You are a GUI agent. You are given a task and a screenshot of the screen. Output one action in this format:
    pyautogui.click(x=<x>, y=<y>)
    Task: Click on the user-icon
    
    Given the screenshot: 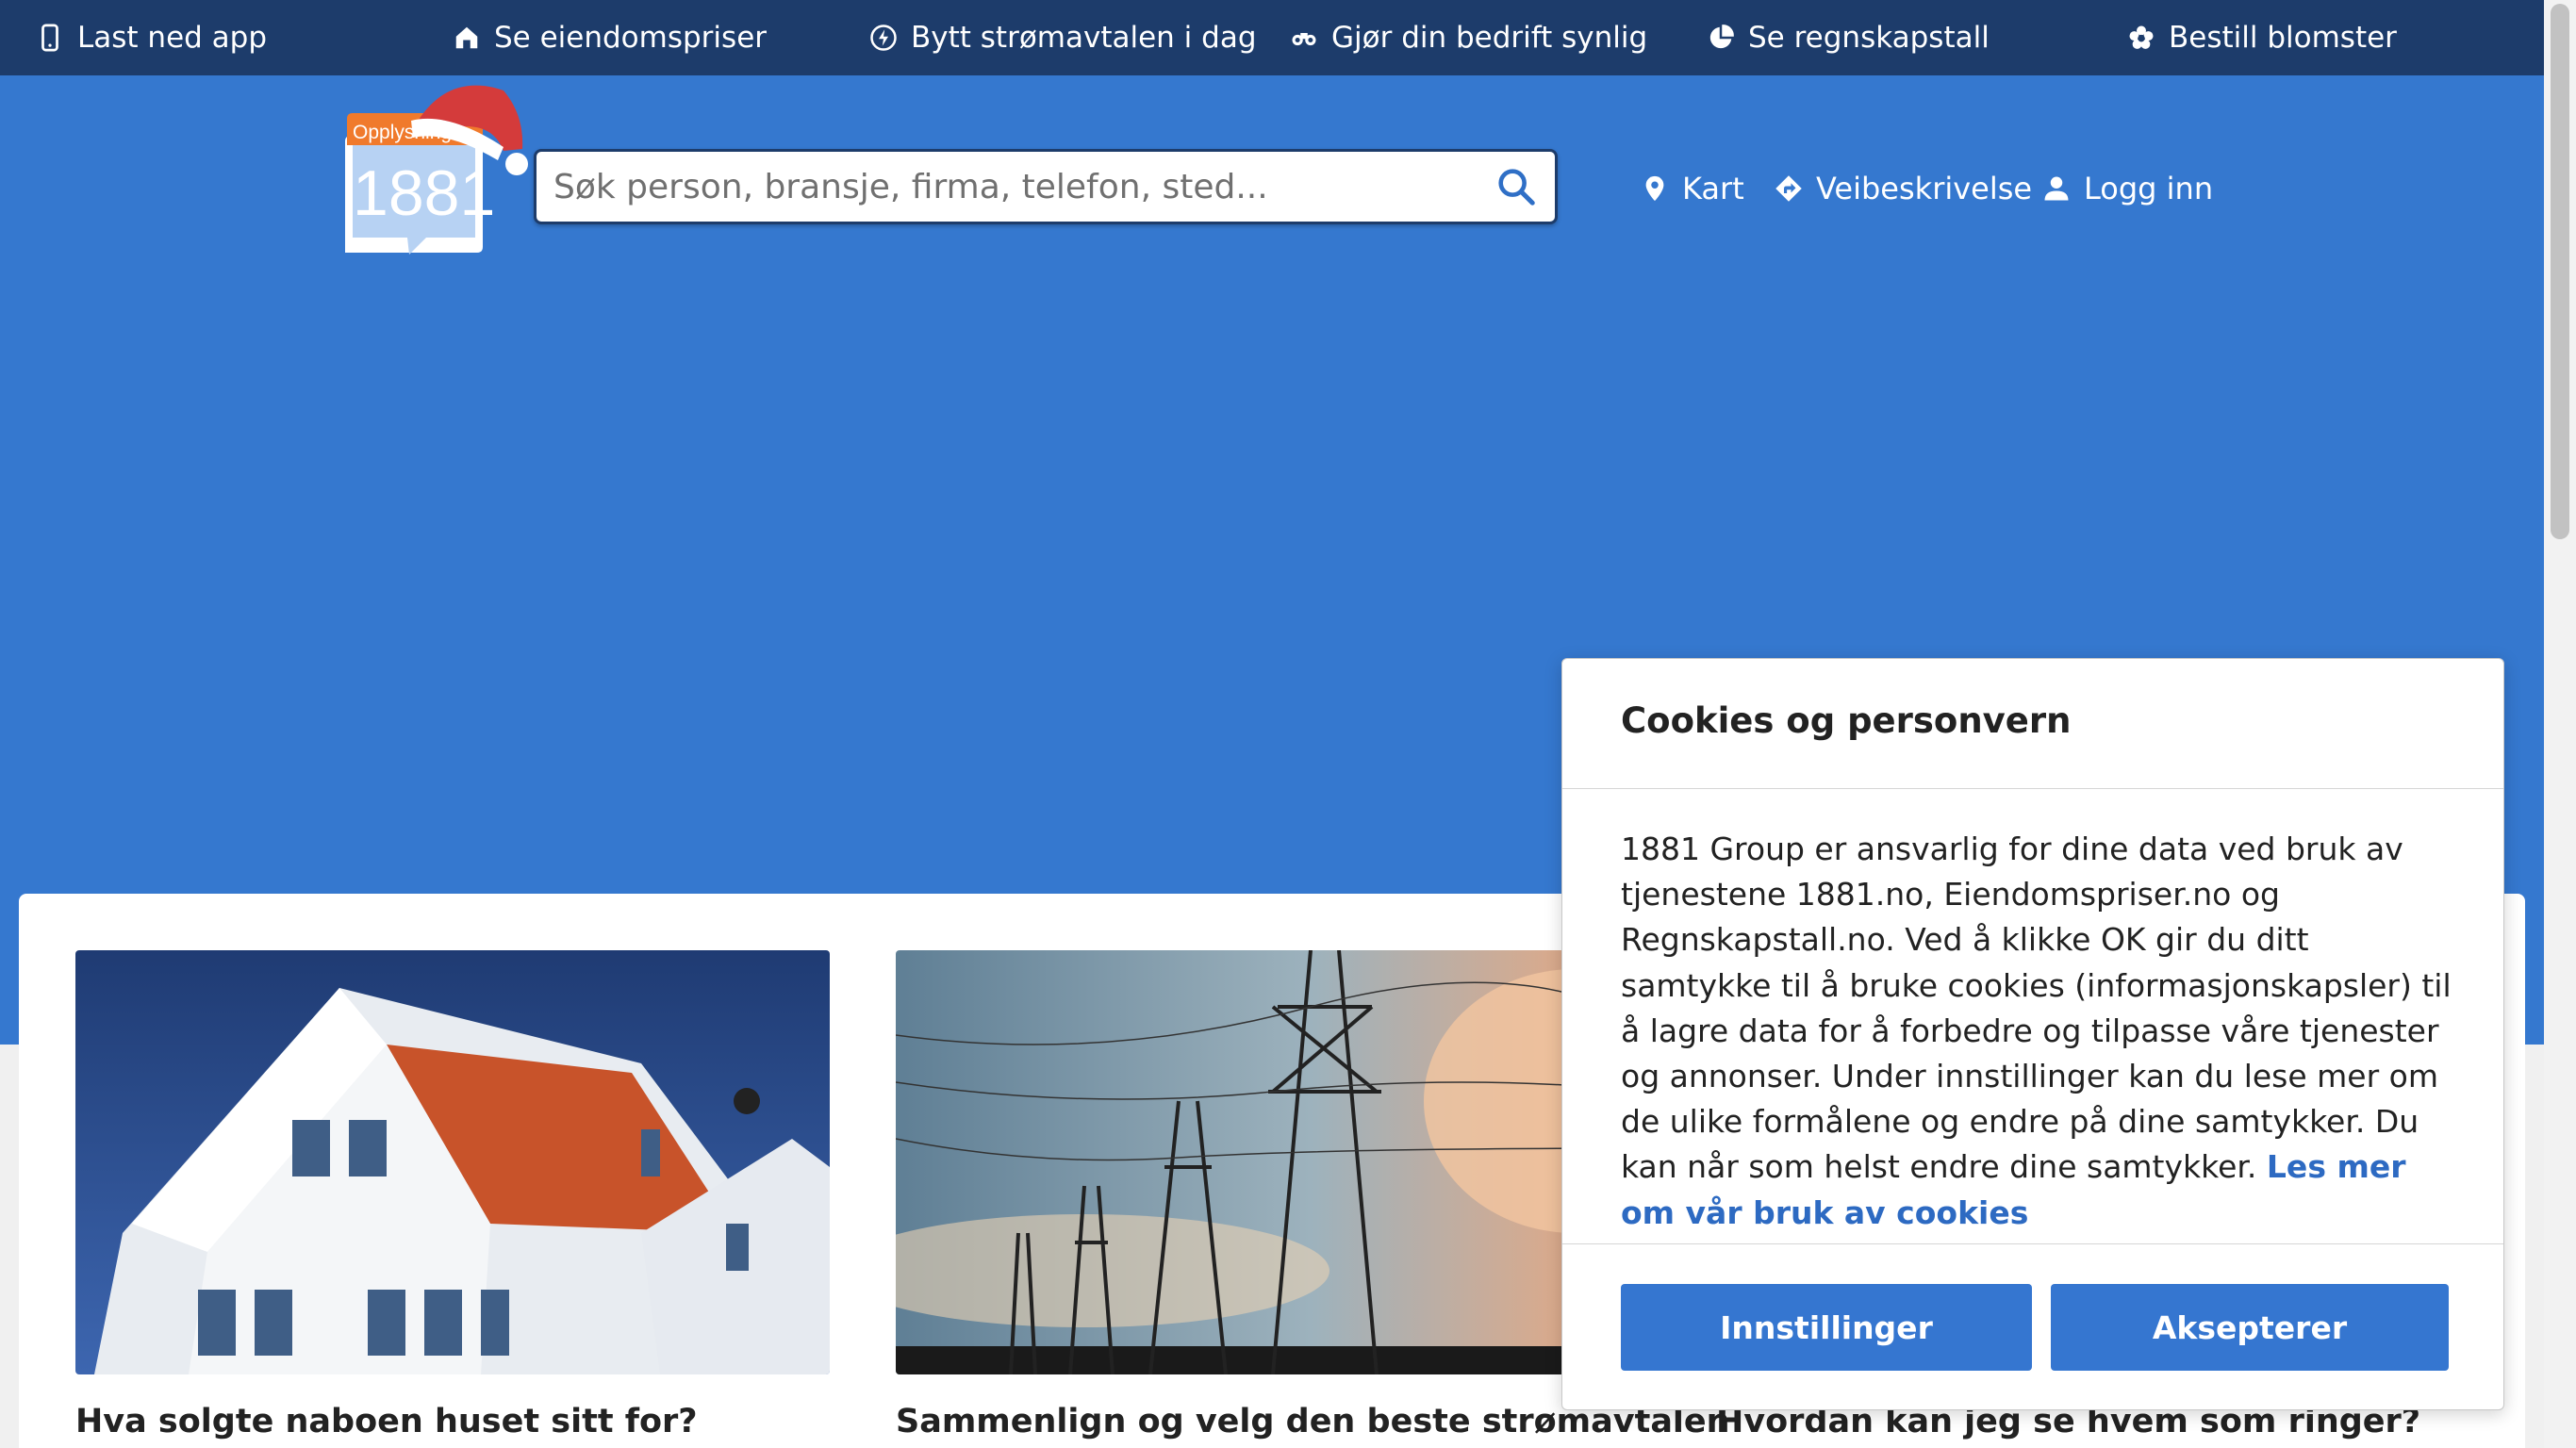 What is the action you would take?
    pyautogui.click(x=2056, y=188)
    